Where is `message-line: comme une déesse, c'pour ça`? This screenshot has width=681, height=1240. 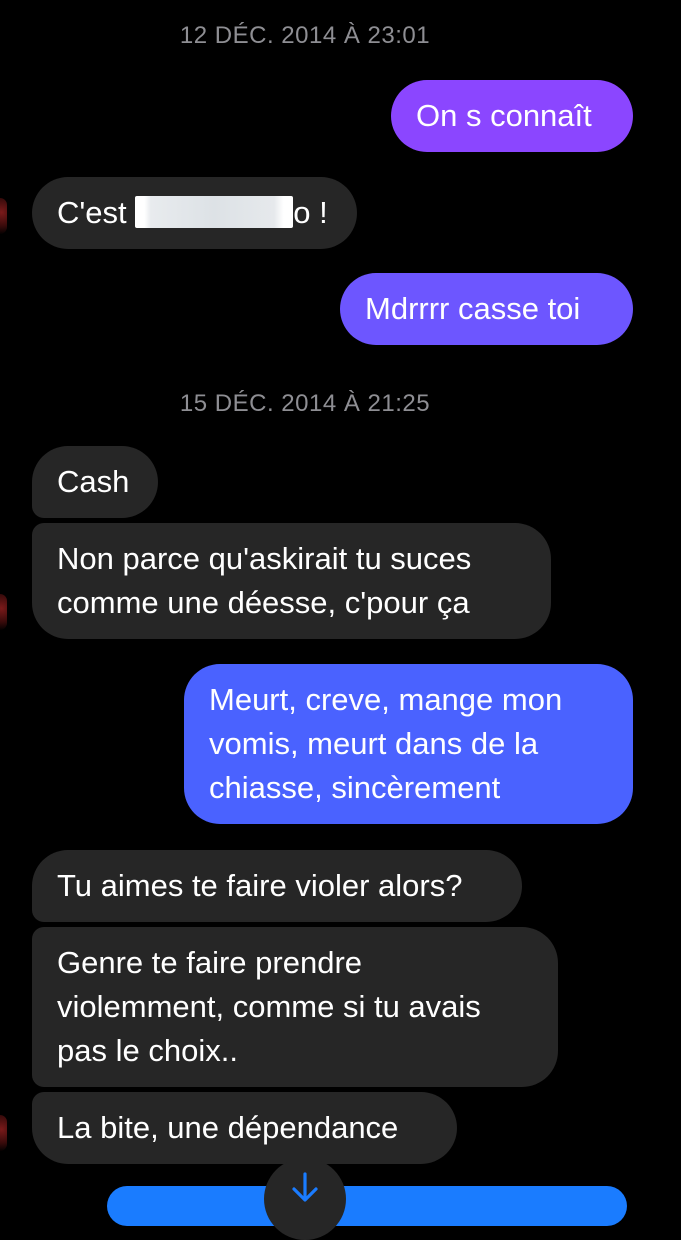 message-line: comme une déesse, c'pour ça is located at coordinates (263, 602).